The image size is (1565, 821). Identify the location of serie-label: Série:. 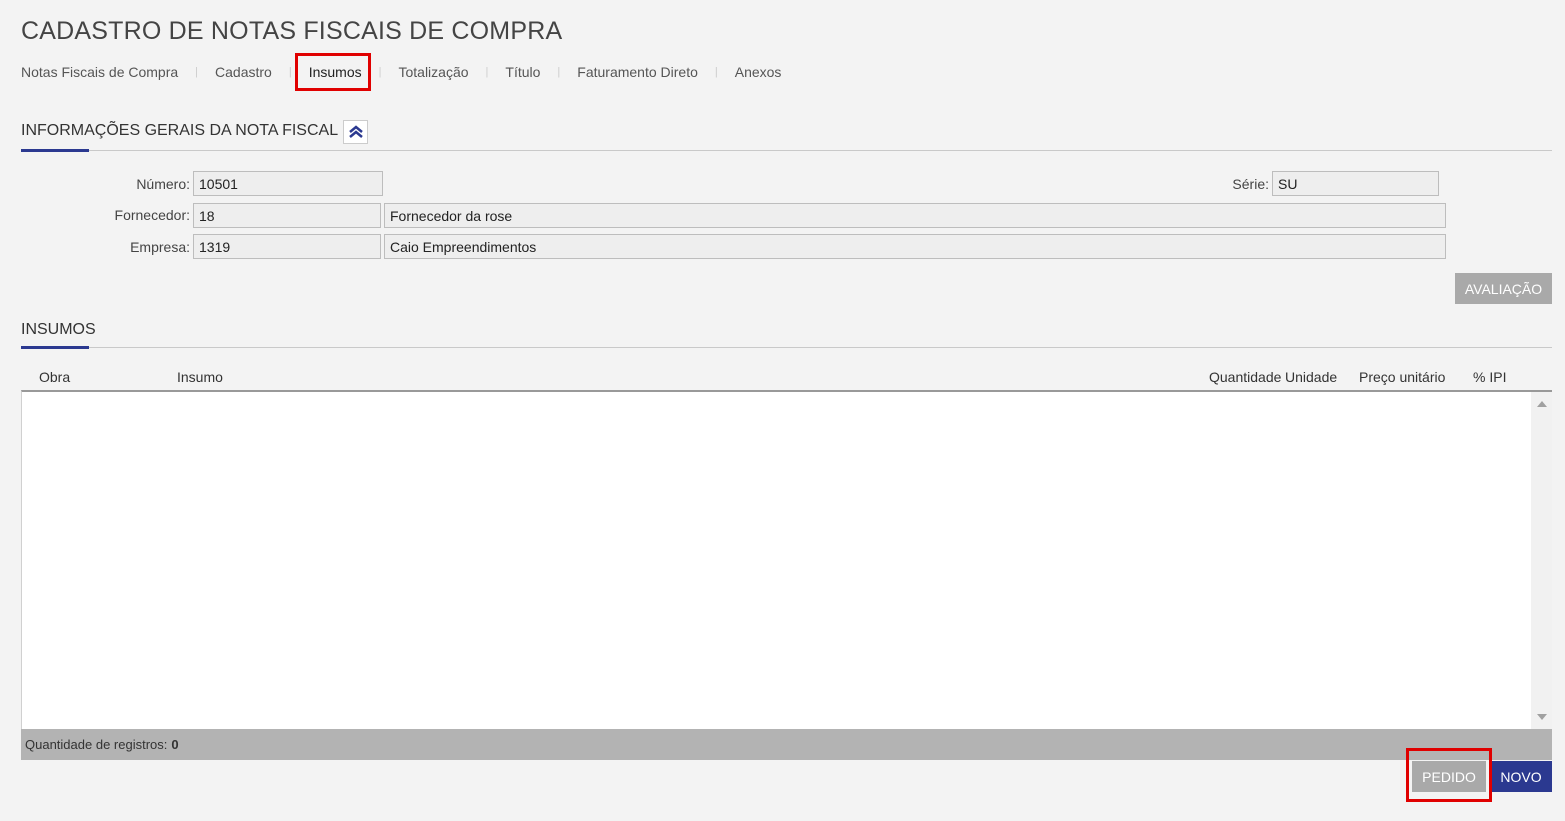
(1250, 184).